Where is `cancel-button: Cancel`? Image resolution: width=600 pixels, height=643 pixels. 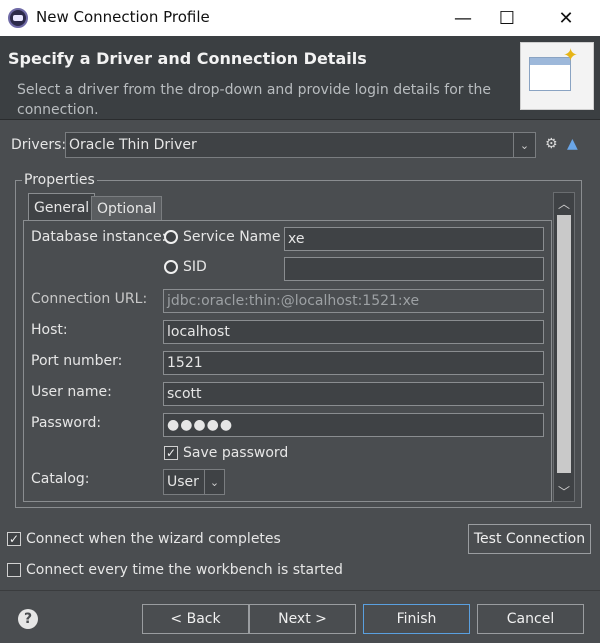
cancel-button: Cancel is located at coordinates (530, 619).